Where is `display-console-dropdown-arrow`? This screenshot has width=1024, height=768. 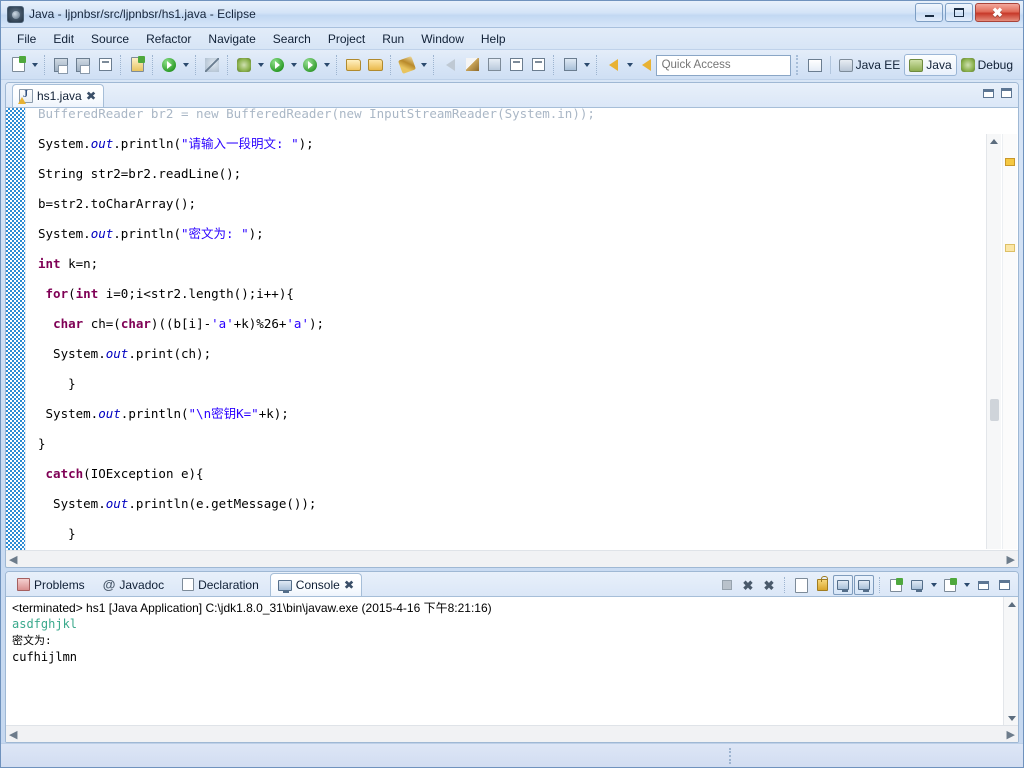
display-console-dropdown-arrow is located at coordinates (933, 585).